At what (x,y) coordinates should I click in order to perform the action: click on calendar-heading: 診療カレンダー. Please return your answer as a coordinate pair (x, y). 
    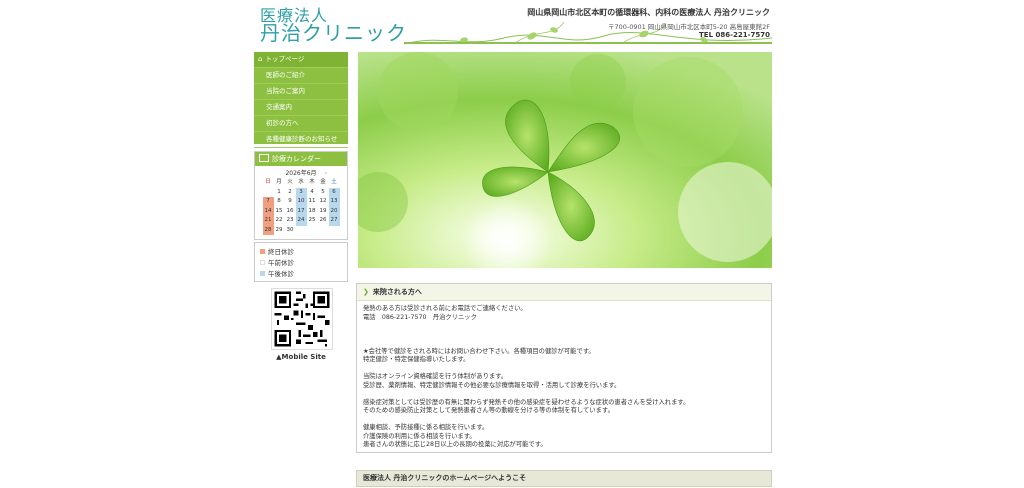
    Looking at the image, I should click on (301, 159).